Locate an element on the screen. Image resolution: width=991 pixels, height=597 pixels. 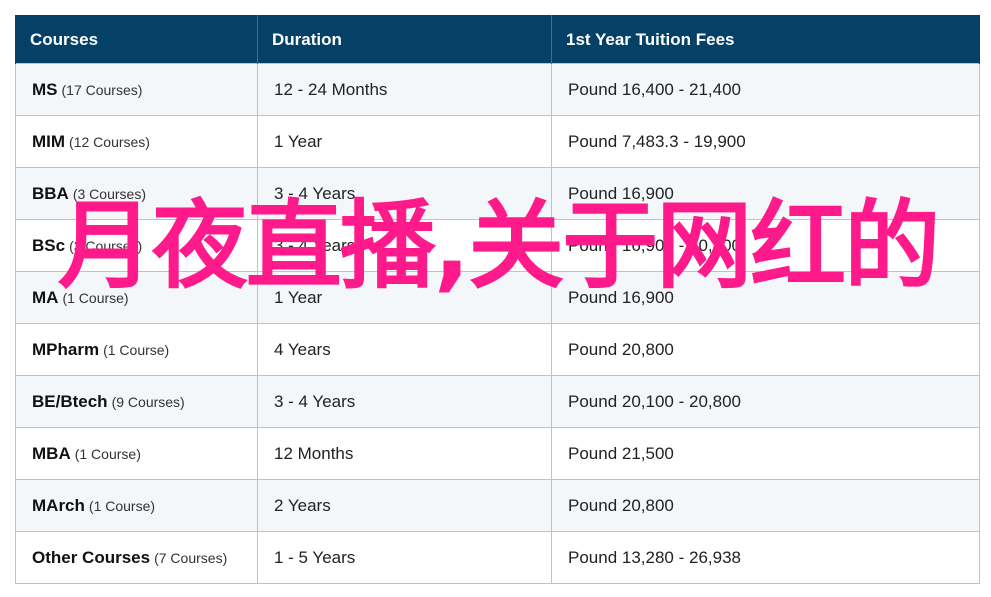
course-count: (7 Courses) is located at coordinates (191, 557).